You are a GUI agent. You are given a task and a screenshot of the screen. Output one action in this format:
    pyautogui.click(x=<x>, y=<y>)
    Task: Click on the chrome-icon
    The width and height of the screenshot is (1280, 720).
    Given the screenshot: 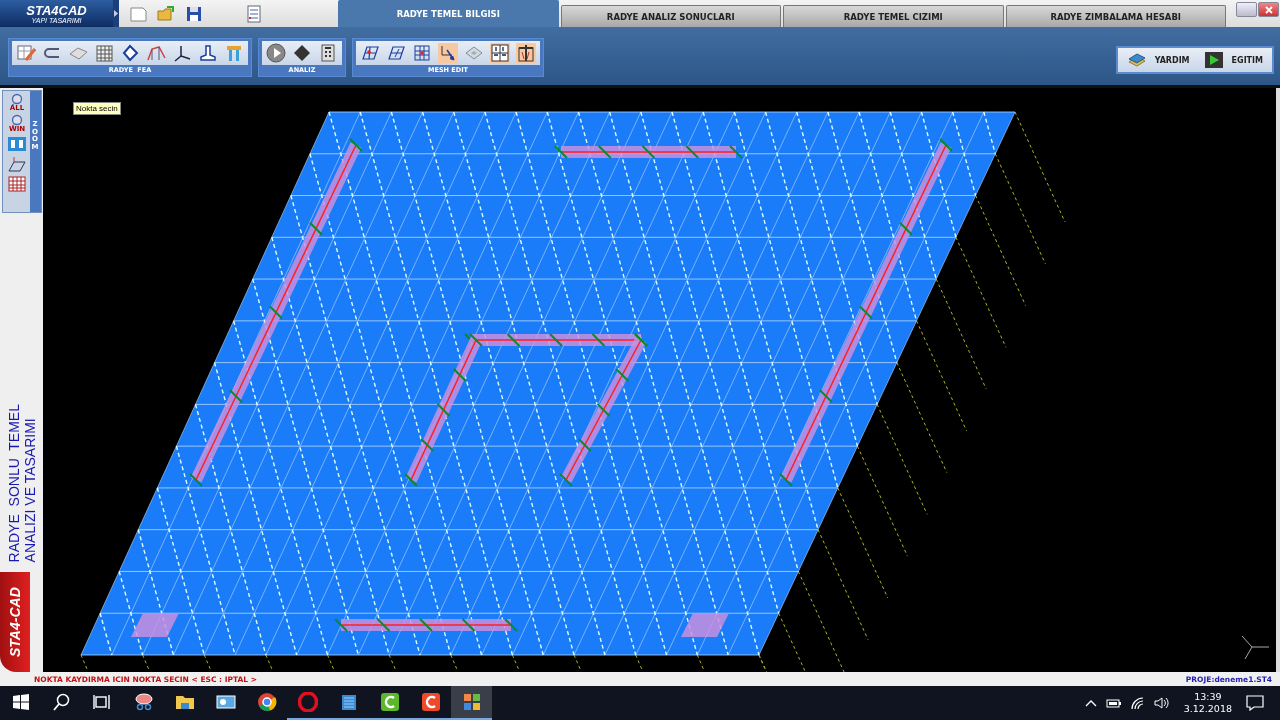 What is the action you would take?
    pyautogui.click(x=266, y=702)
    